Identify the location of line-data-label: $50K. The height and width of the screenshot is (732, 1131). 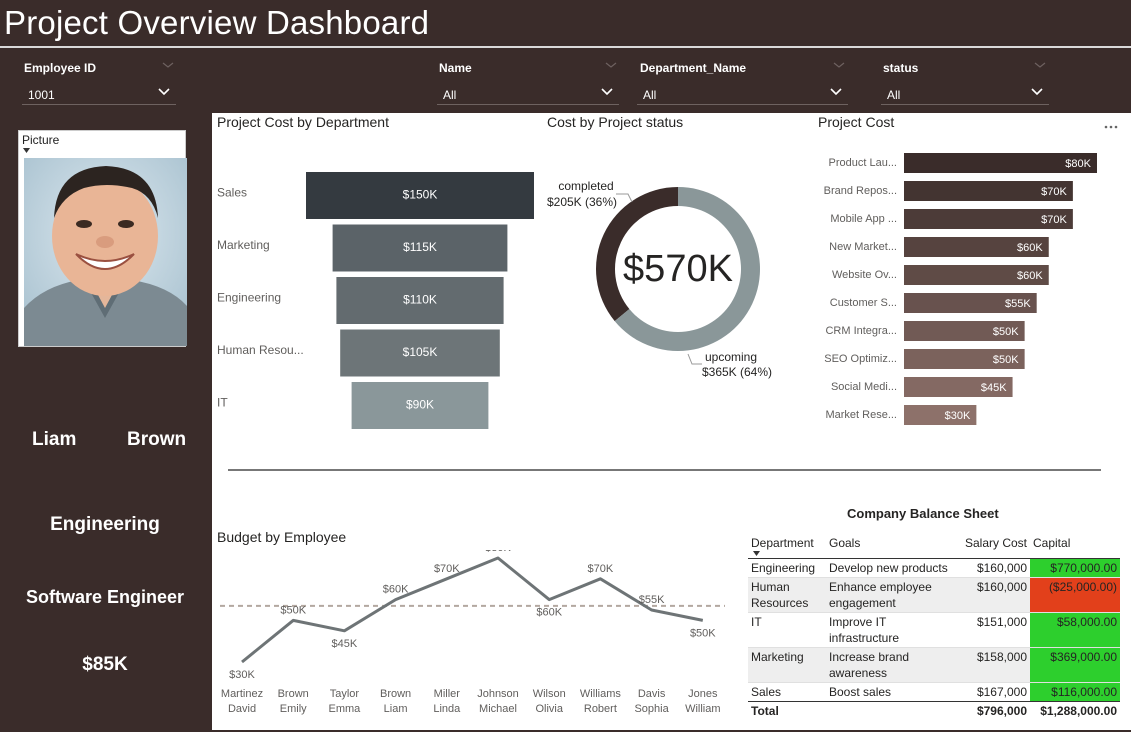
(703, 633).